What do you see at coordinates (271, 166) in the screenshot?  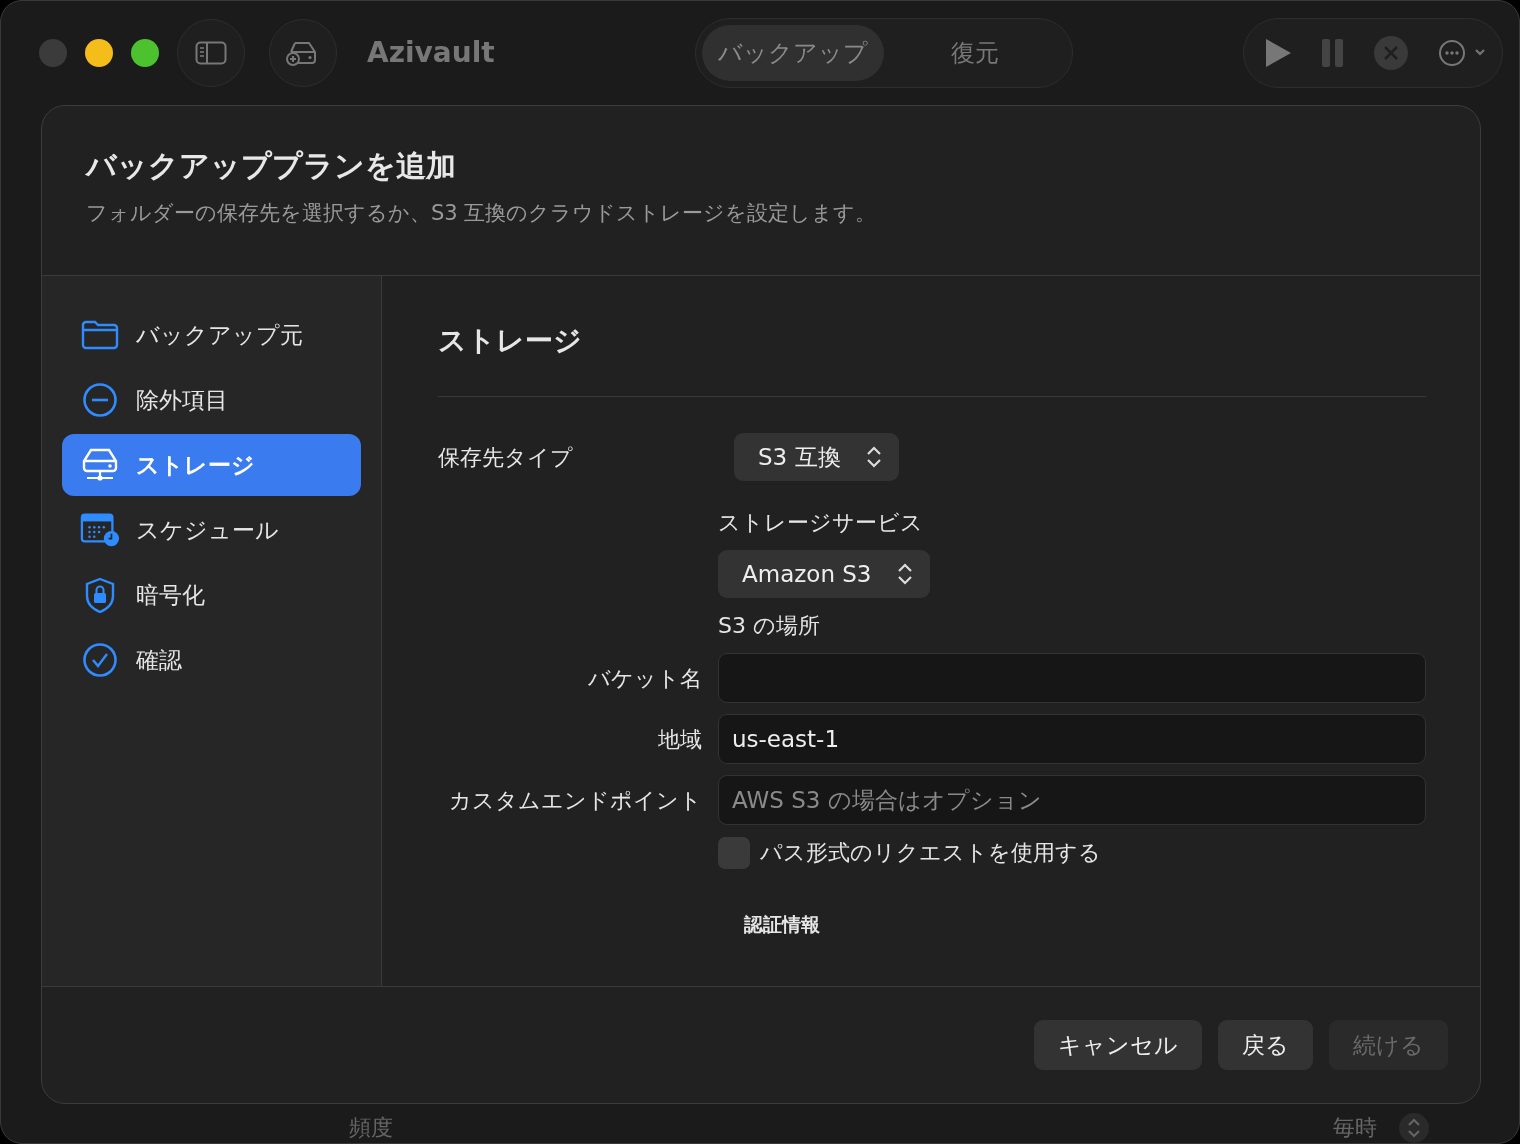 I see `sheet-title: バックアッププランを追加` at bounding box center [271, 166].